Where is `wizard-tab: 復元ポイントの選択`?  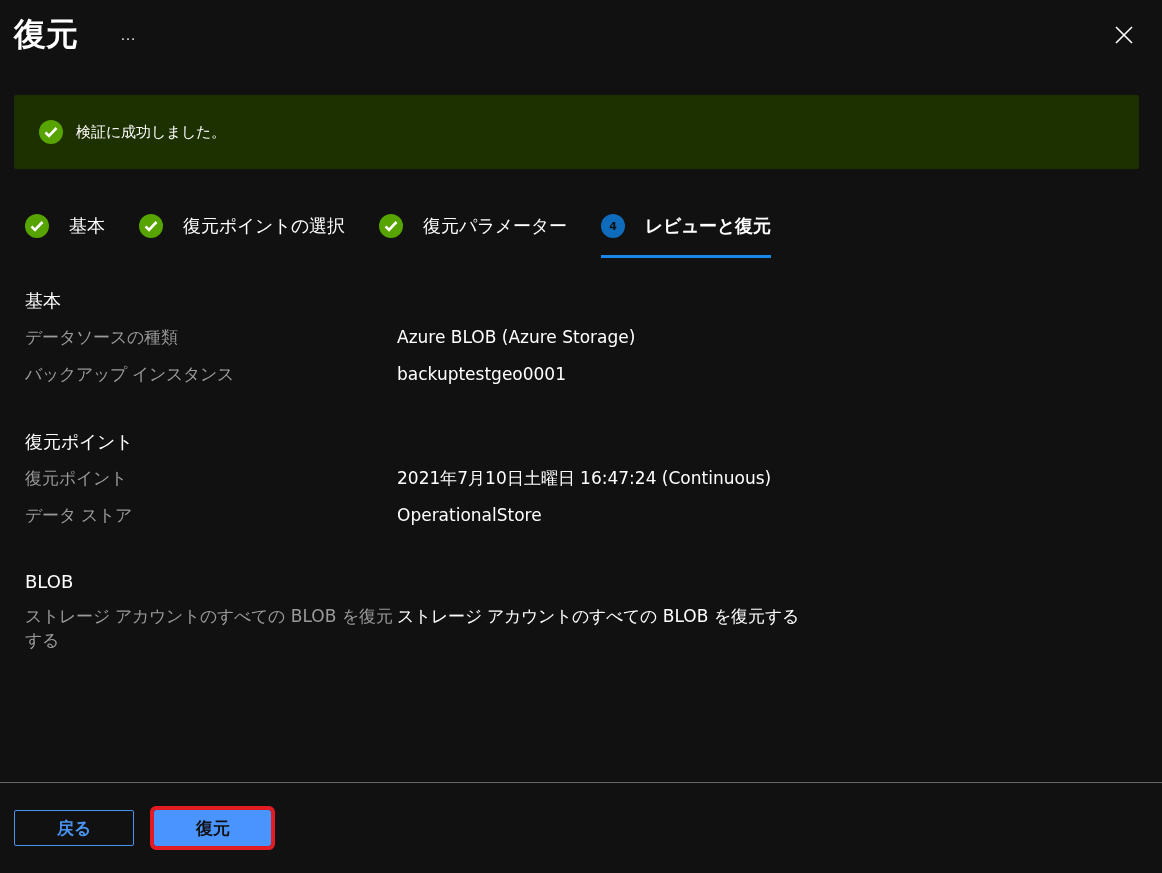
wizard-tab: 復元ポイントの選択 is located at coordinates (242, 233).